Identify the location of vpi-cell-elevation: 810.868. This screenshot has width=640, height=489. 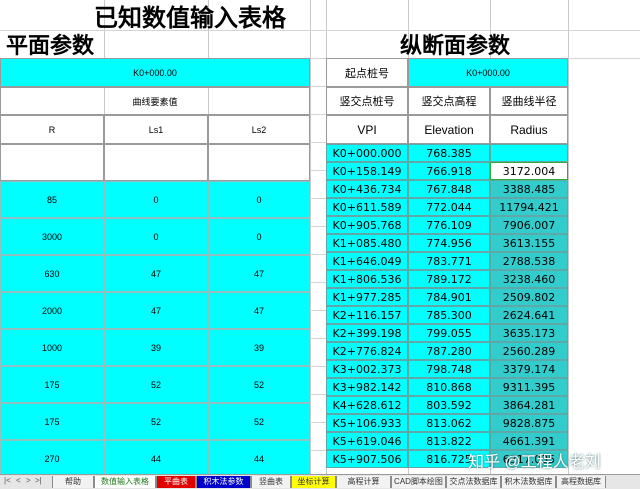
(449, 387).